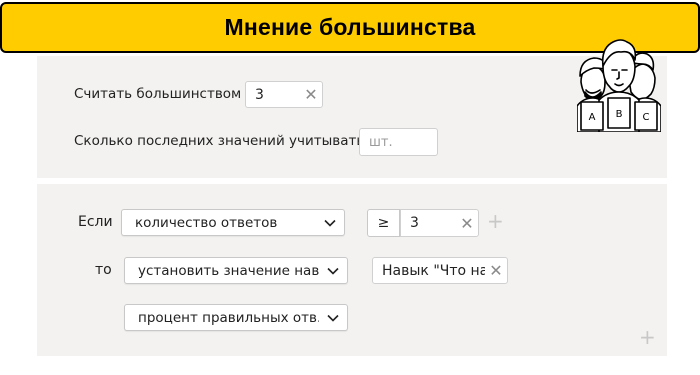  What do you see at coordinates (433, 270) in the screenshot?
I see `skill-value: Навык "Что на` at bounding box center [433, 270].